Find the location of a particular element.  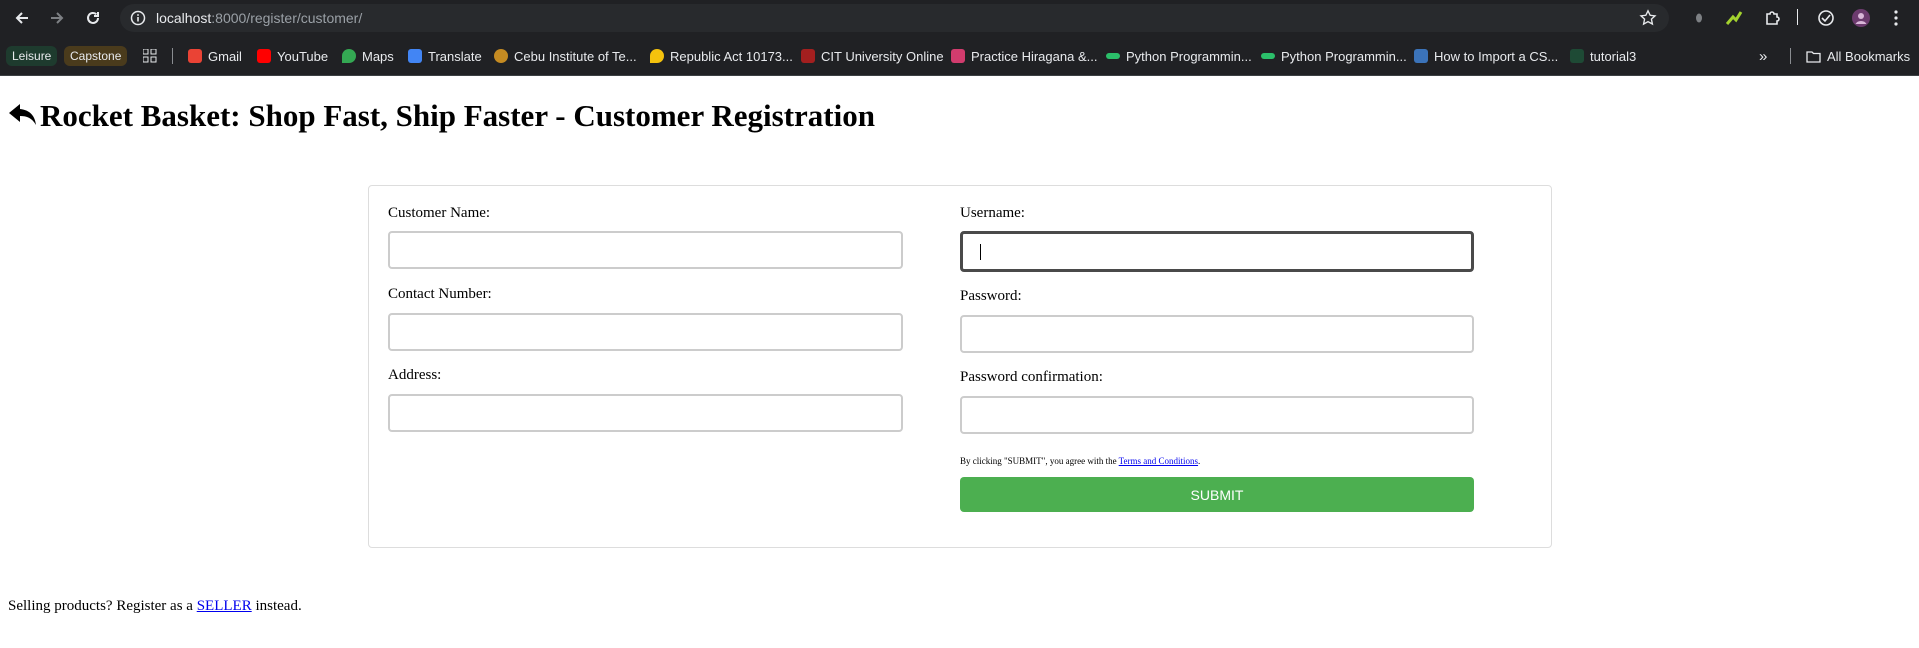

arrow-right-icon is located at coordinates (57, 18).